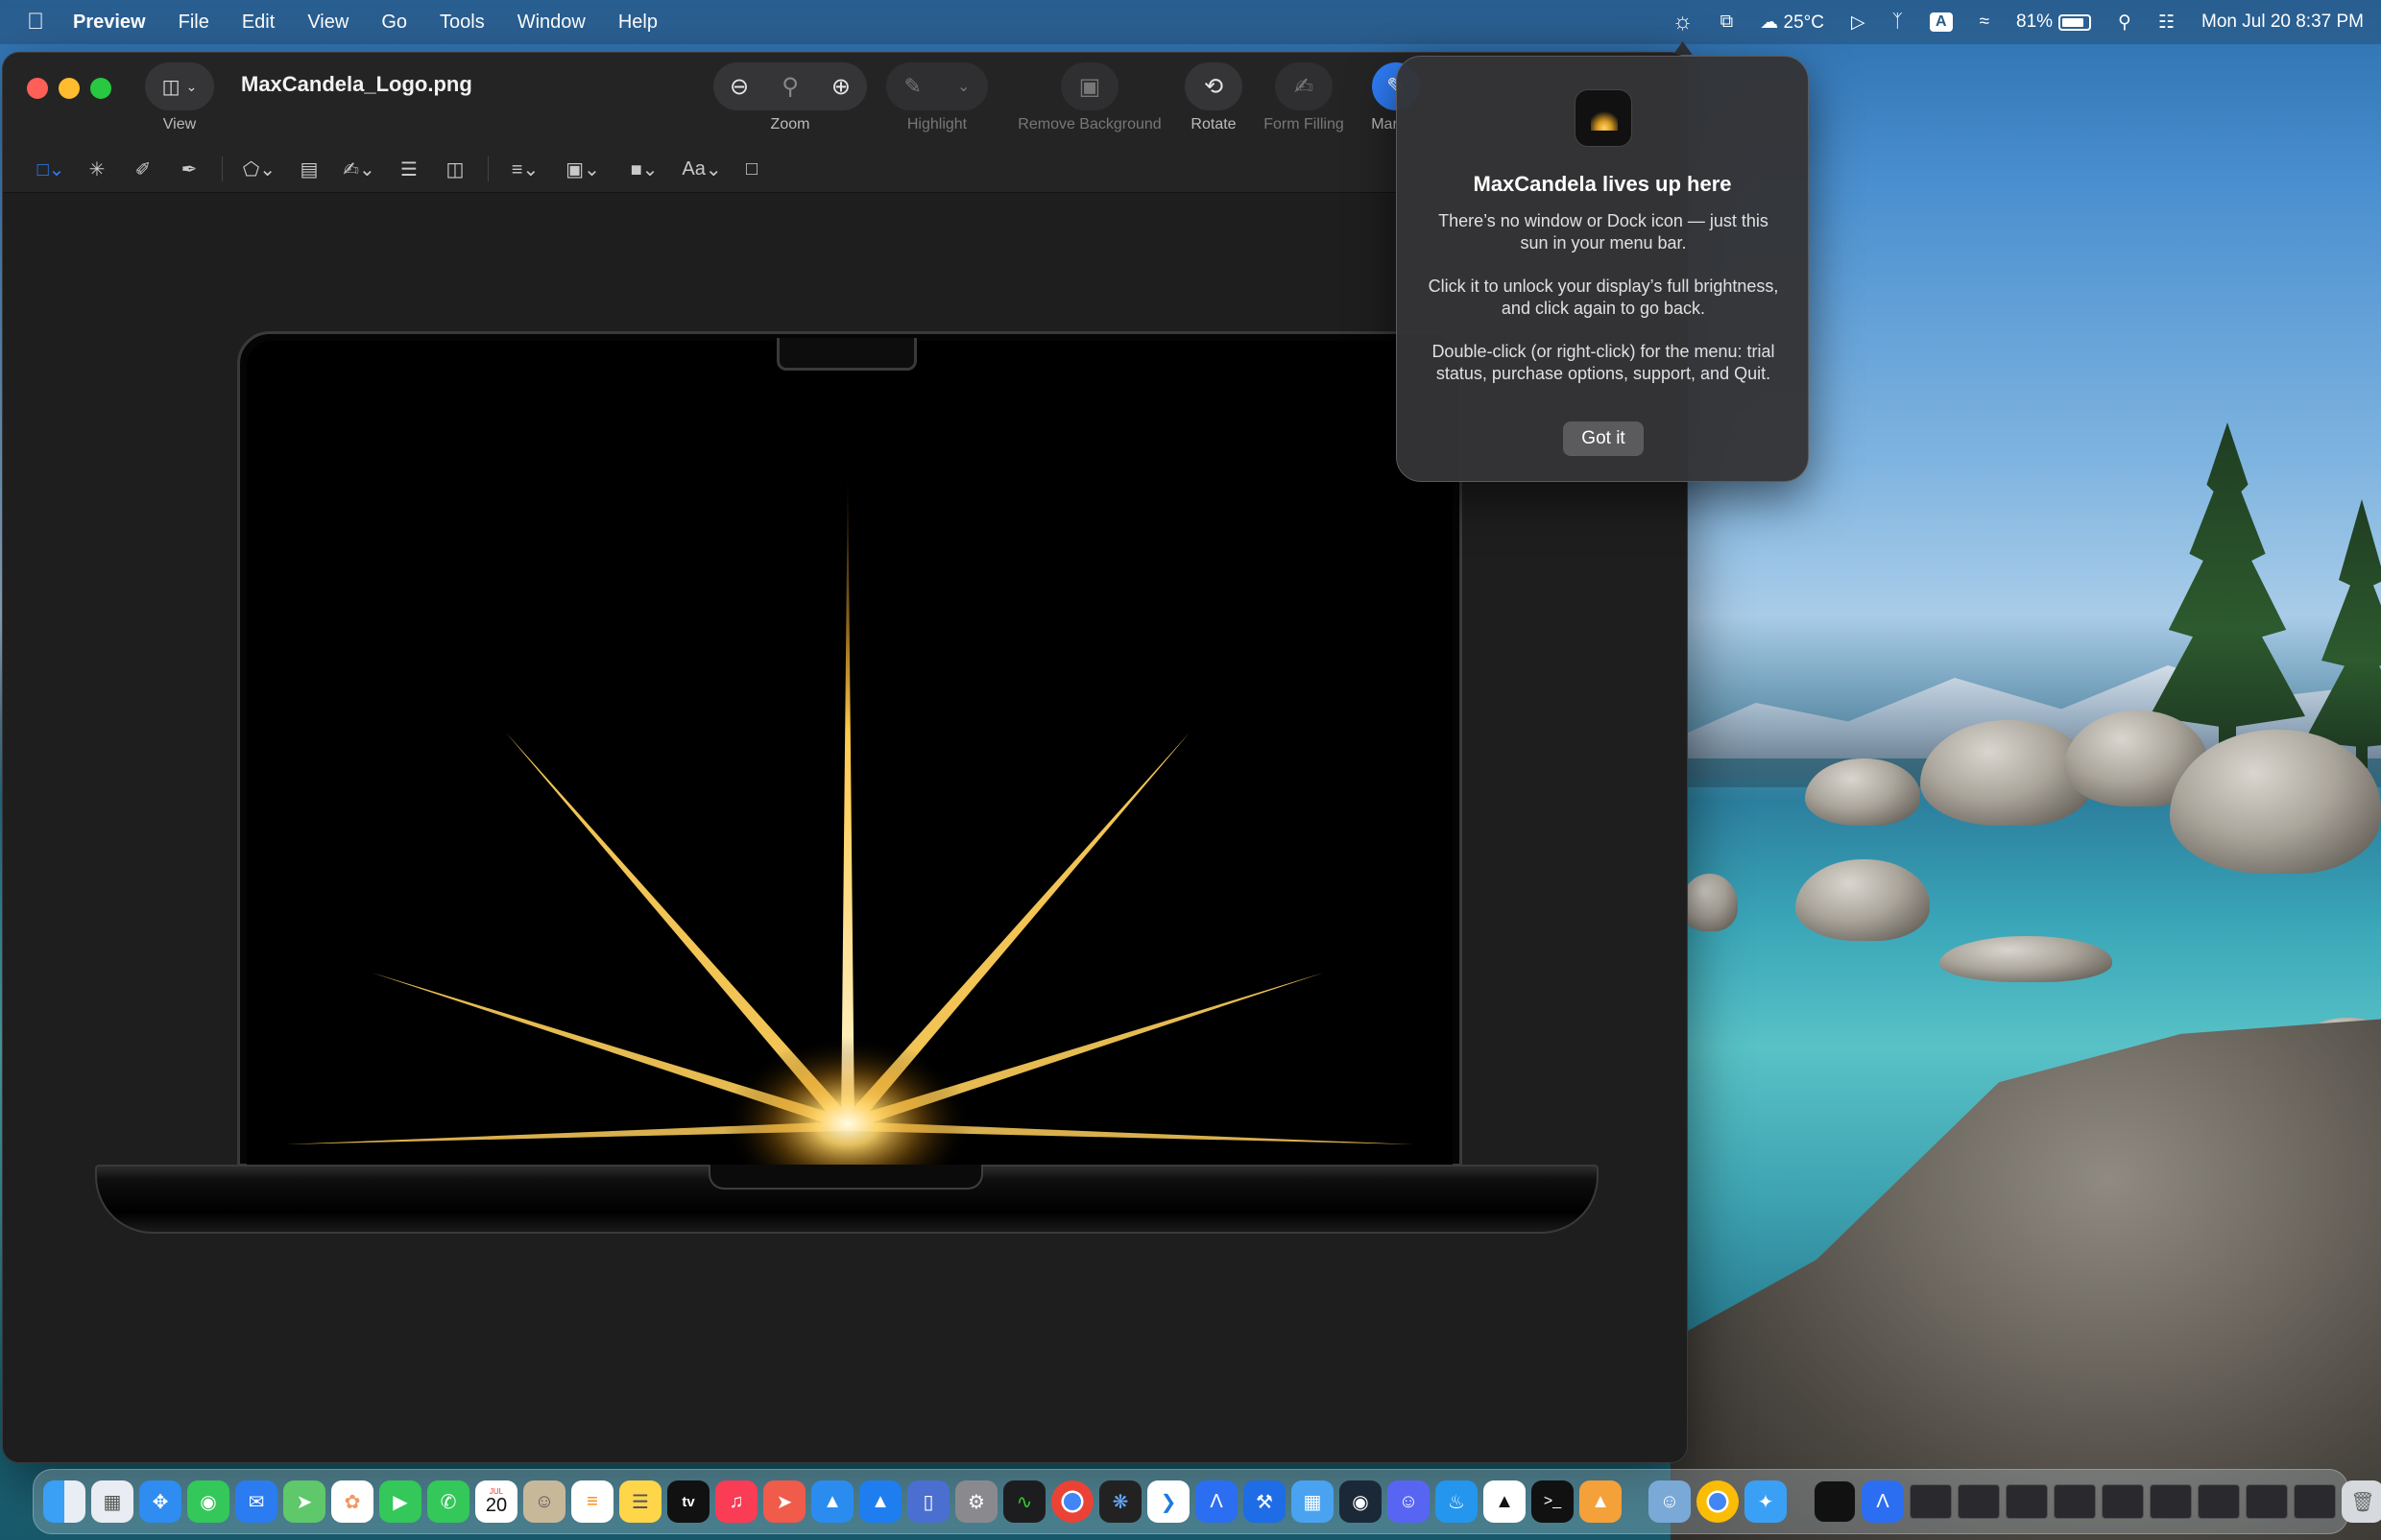 The image size is (2381, 1540). I want to click on go-menu: Go, so click(394, 23).